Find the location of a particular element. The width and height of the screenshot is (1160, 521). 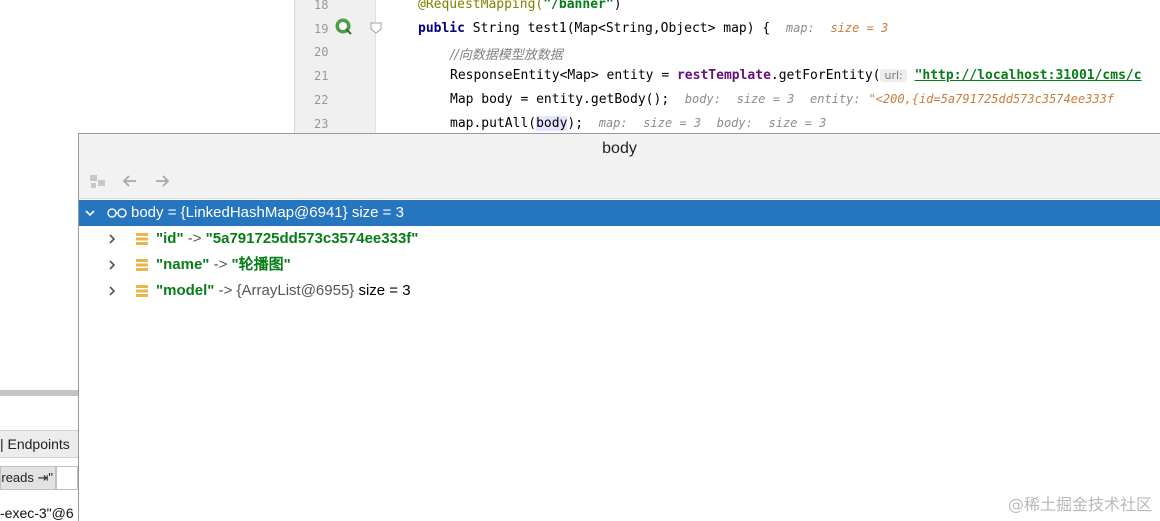

arrow-right-icon is located at coordinates (162, 181).